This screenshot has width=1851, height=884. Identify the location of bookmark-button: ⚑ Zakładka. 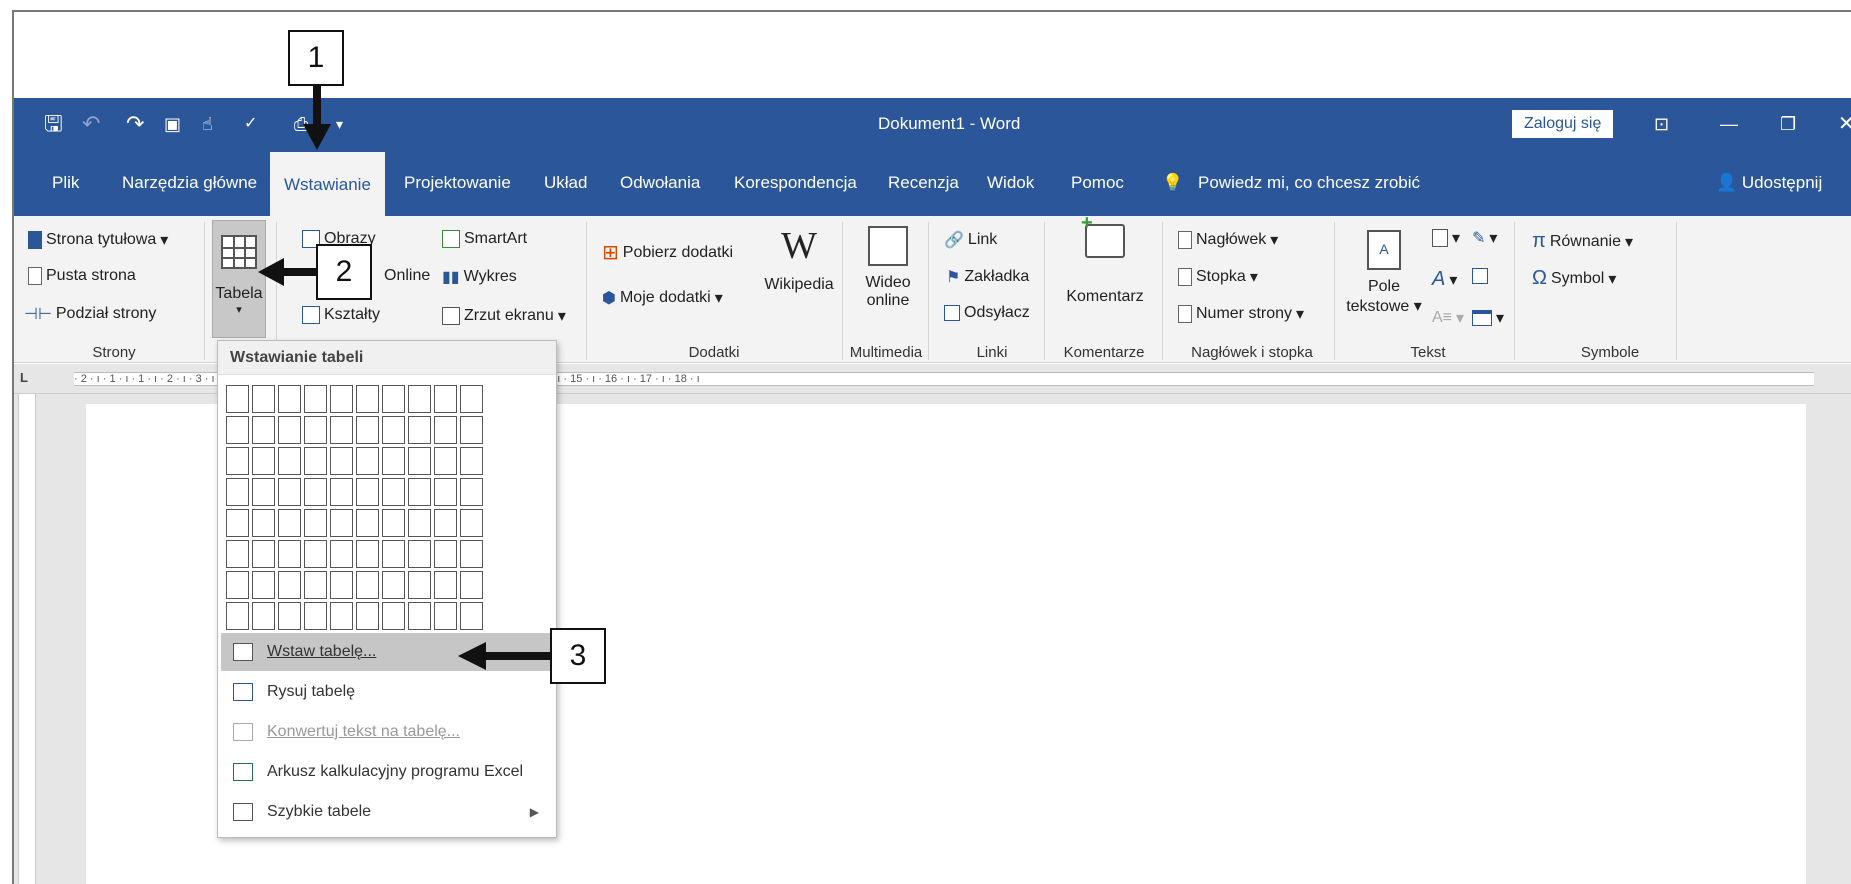
(987, 277).